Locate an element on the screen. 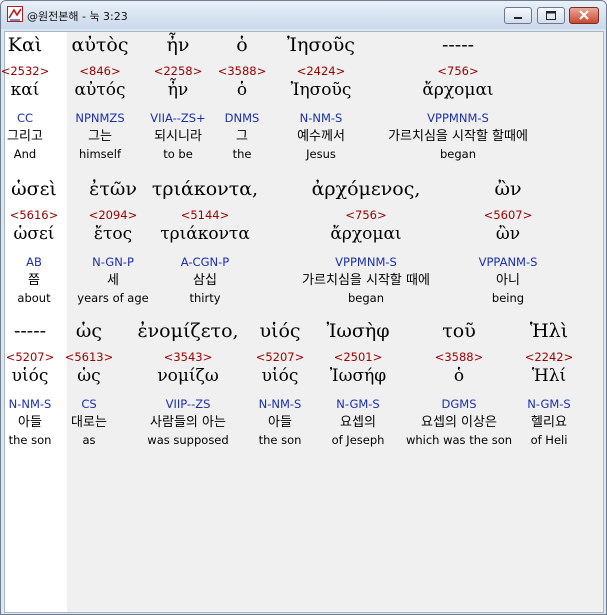 The width and height of the screenshot is (607, 615). morphology-code: VIIA--ZS+ is located at coordinates (178, 118).